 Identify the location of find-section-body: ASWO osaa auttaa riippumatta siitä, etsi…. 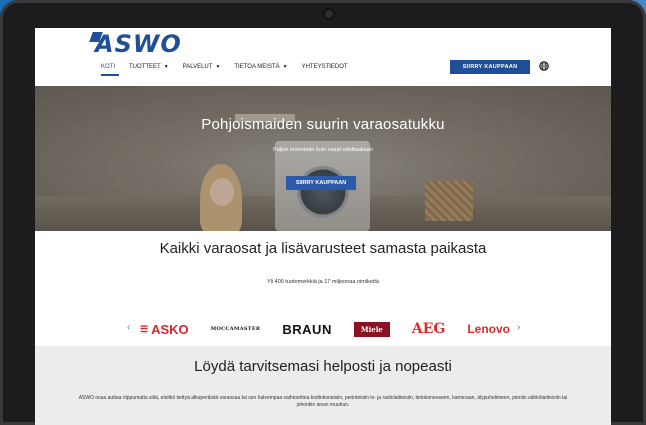
(323, 401).